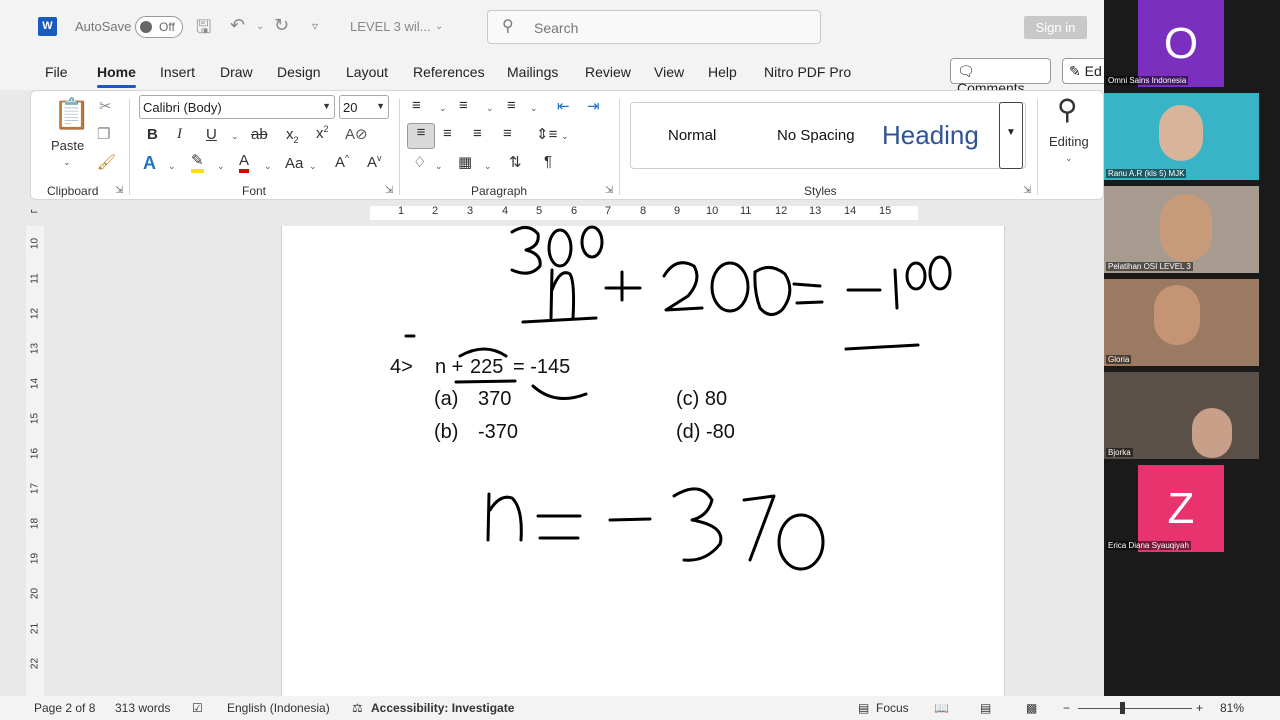 This screenshot has width=1280, height=720. Describe the element at coordinates (443, 108) in the screenshot. I see `bullets-dropdown-icon: ⌄` at that location.